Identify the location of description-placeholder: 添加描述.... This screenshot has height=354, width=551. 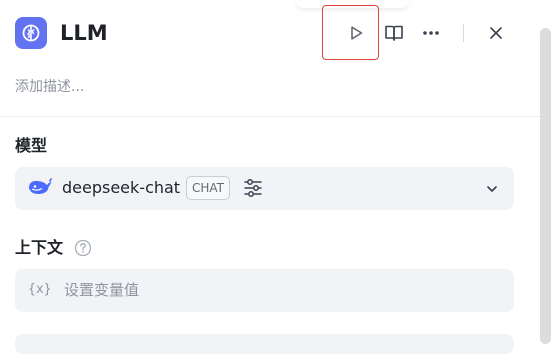
(49, 87).